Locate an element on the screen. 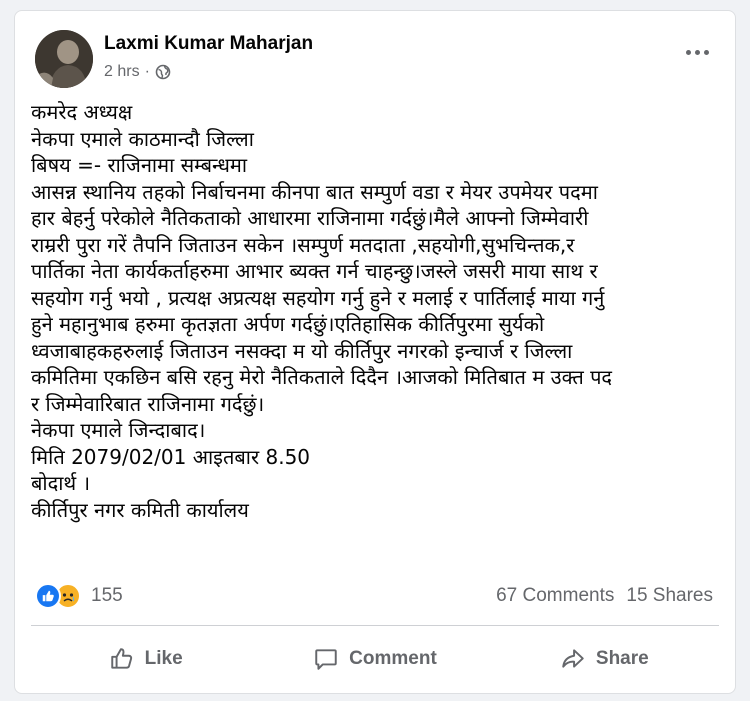  avatar is located at coordinates (64, 59).